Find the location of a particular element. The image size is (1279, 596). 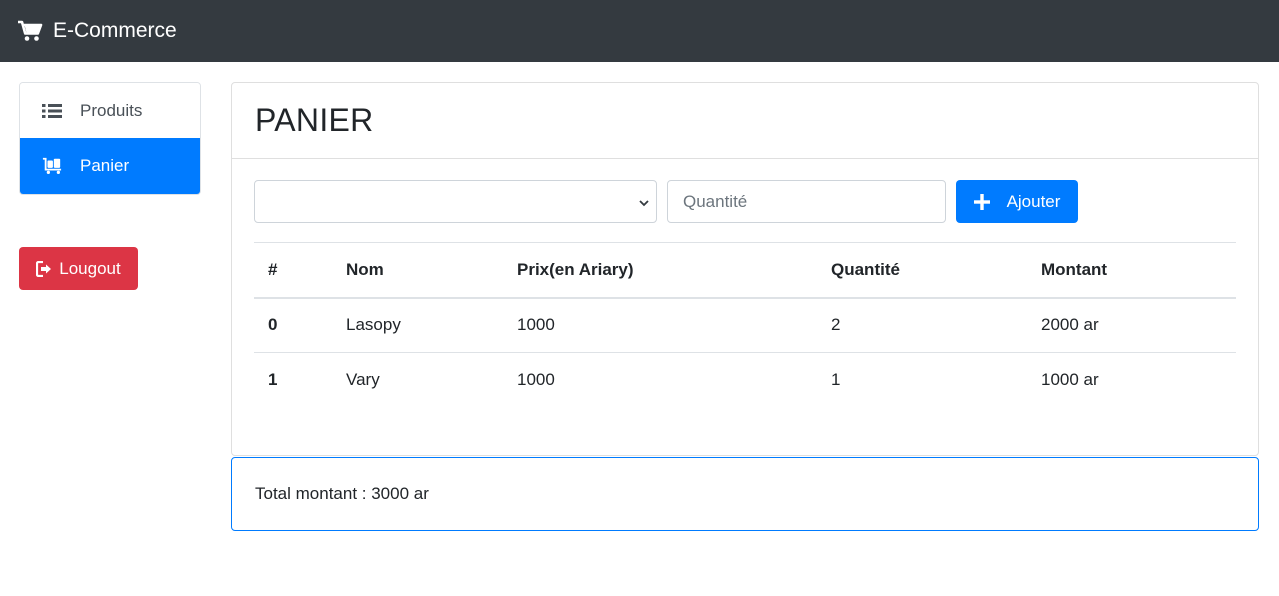

list-icon is located at coordinates (52, 111).